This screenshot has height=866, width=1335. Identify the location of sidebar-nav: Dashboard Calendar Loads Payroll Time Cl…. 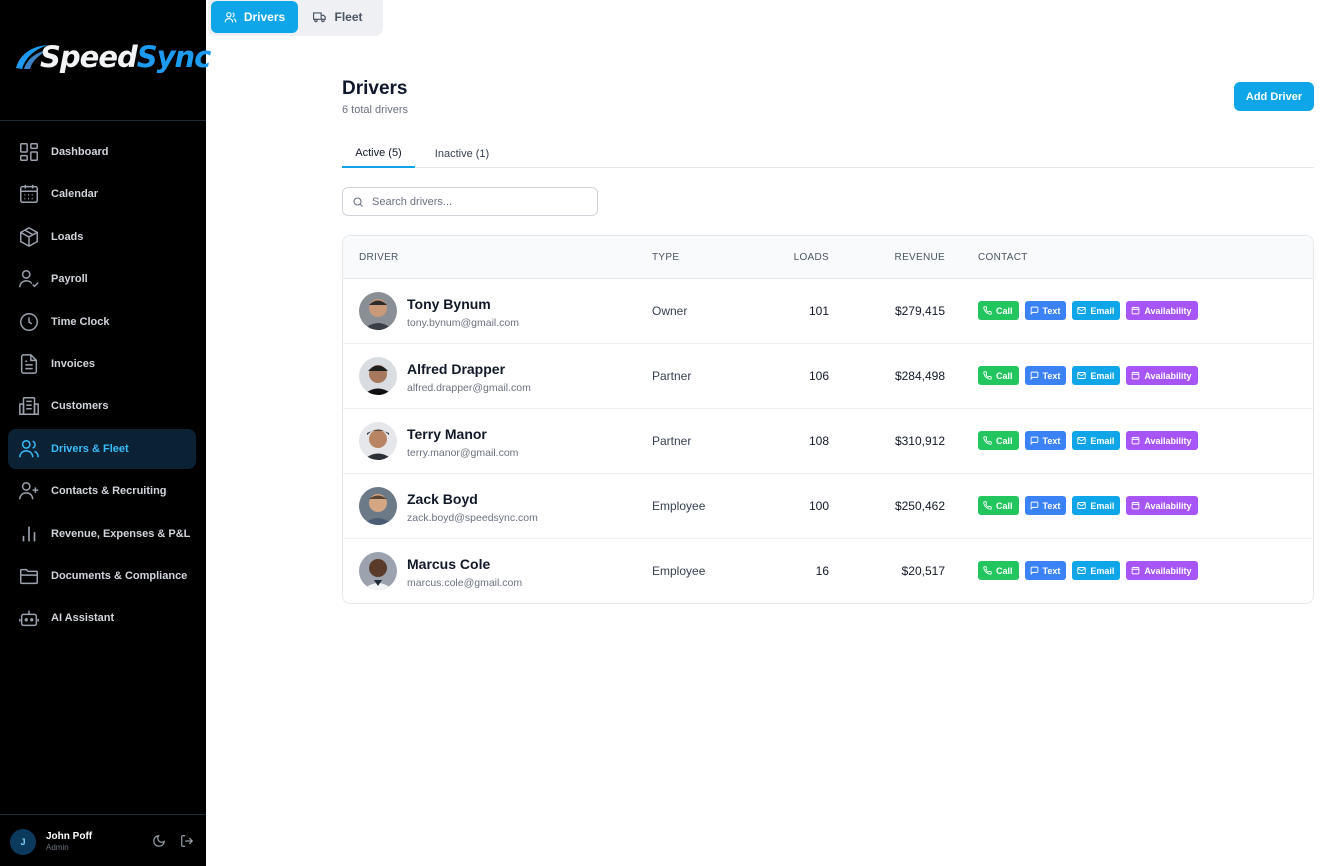
(102, 386).